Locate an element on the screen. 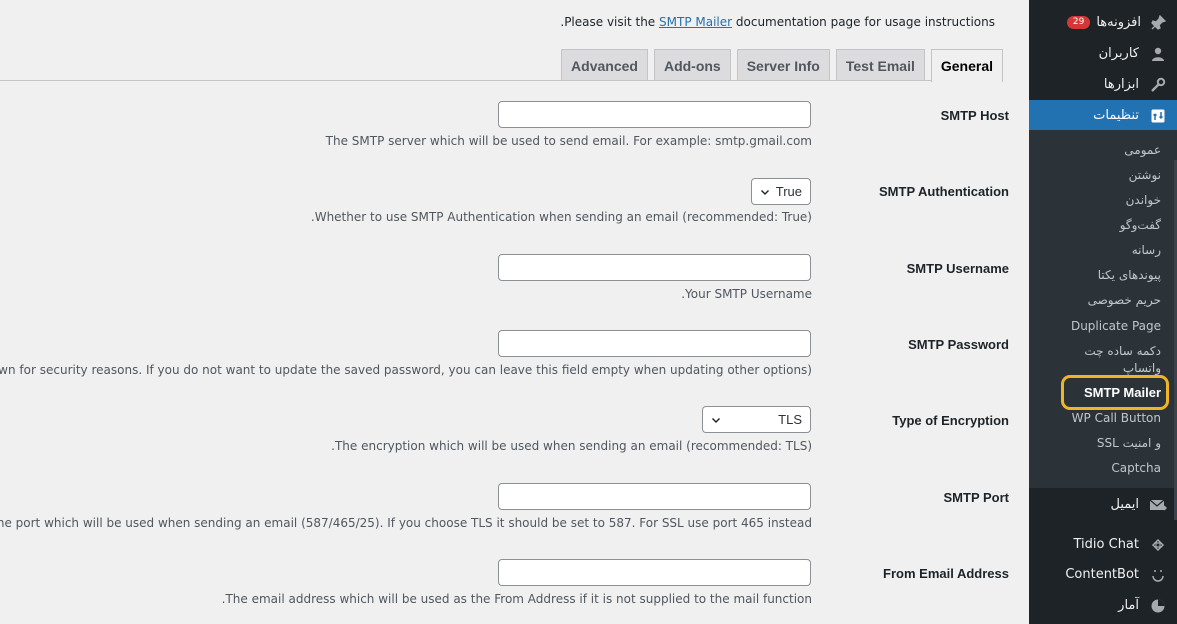 Image resolution: width=1177 pixels, height=624 pixels. tab-test-email: Test Email is located at coordinates (880, 65).